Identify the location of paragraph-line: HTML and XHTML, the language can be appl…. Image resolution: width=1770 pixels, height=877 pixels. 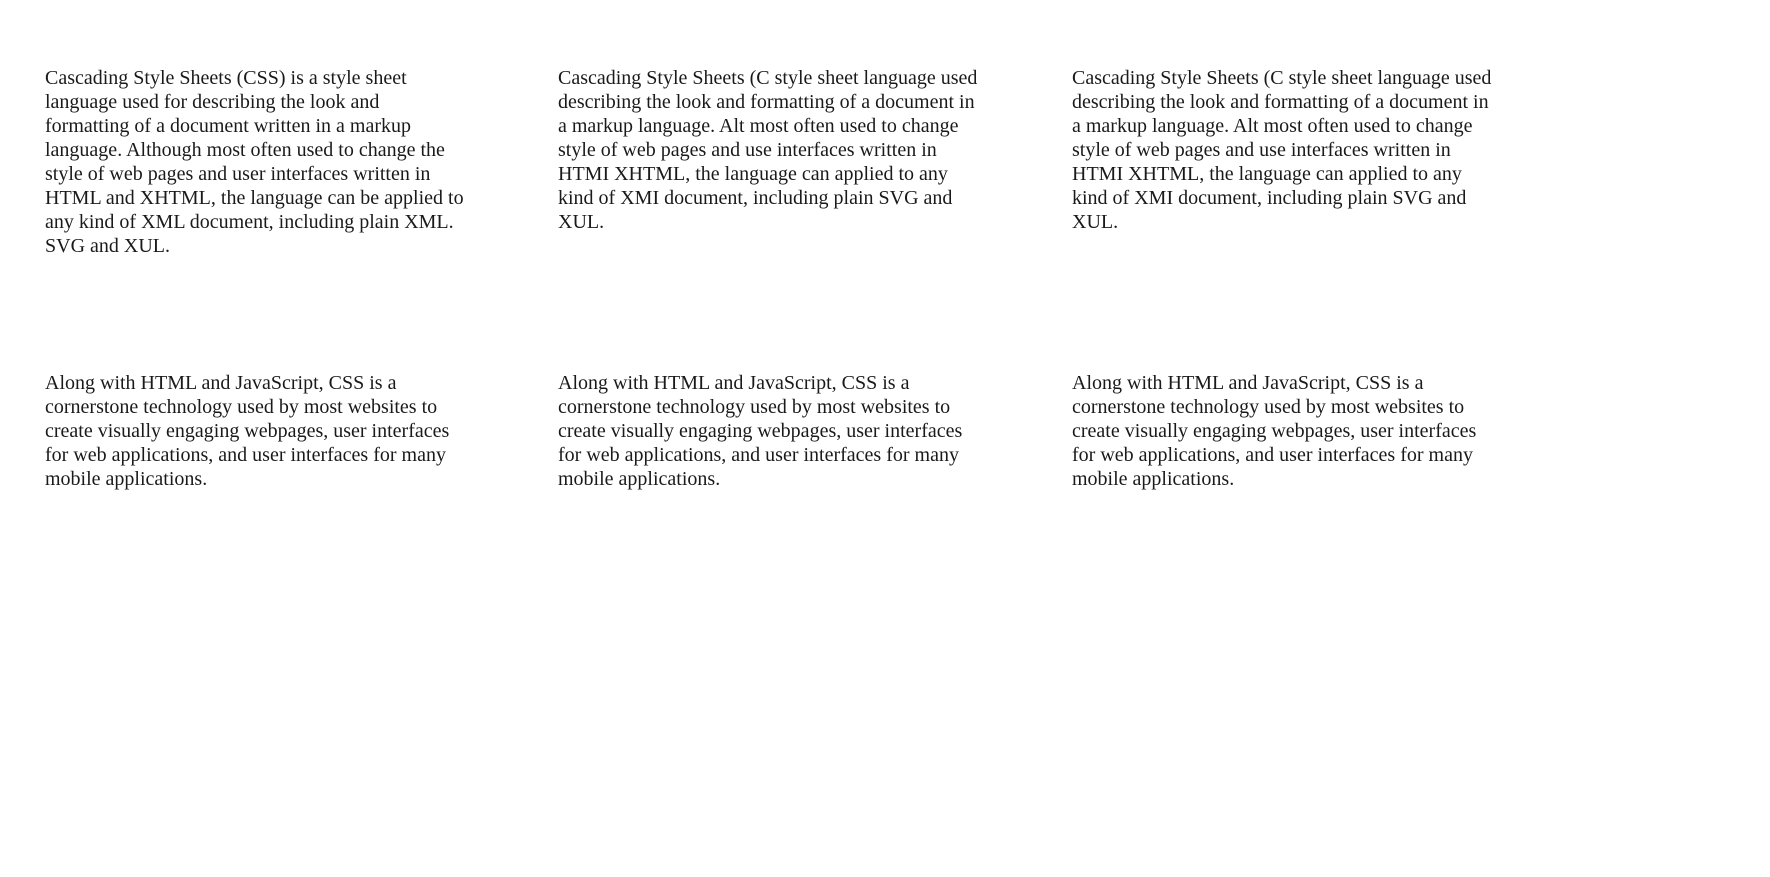
(254, 198).